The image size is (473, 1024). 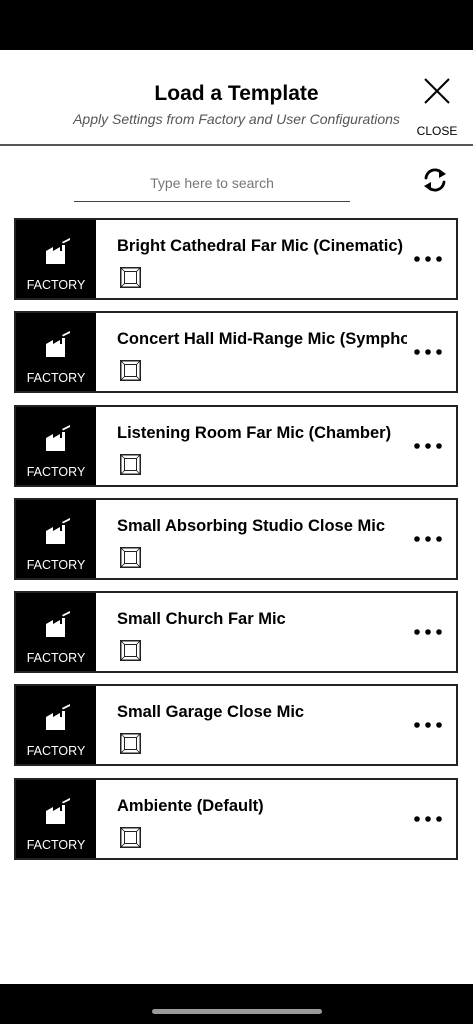 What do you see at coordinates (437, 91) in the screenshot?
I see `close-icon` at bounding box center [437, 91].